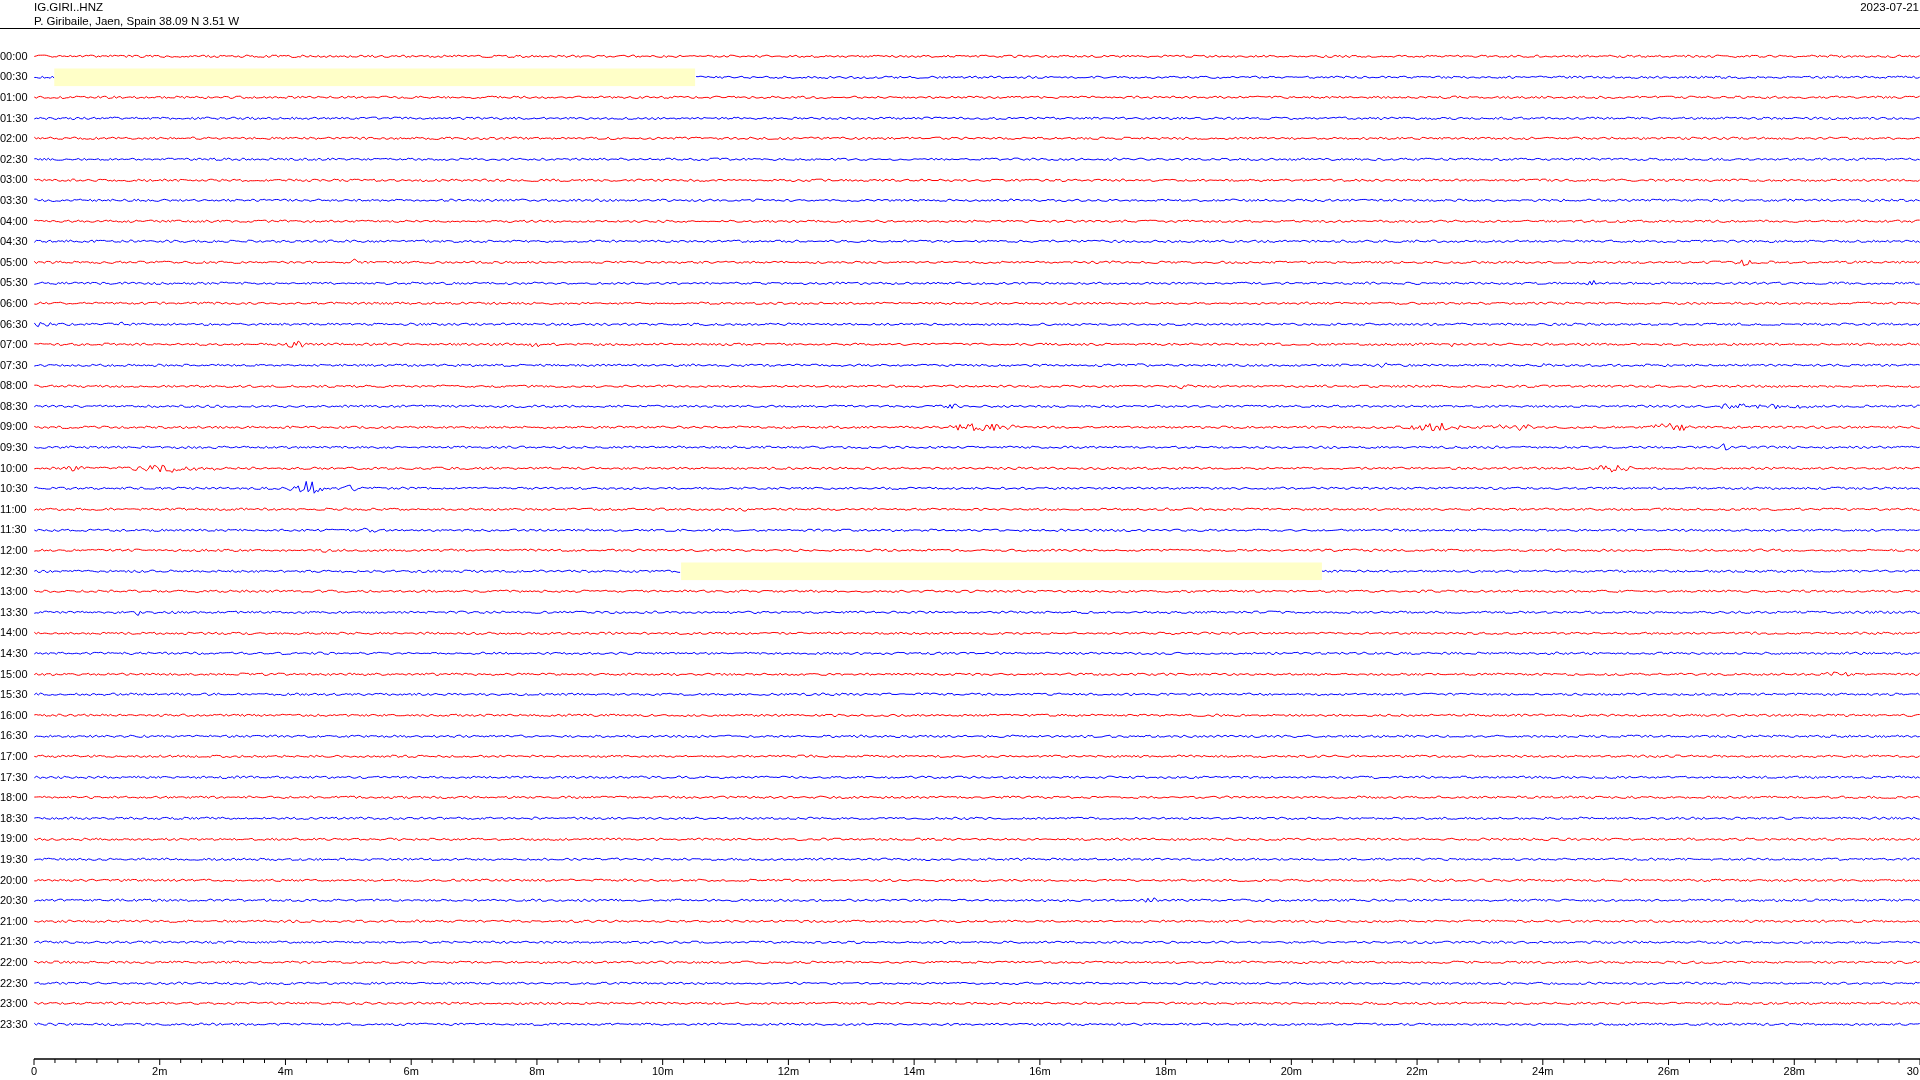  Describe the element at coordinates (411, 1070) in the screenshot. I see `axis-tick-label: 6m` at that location.